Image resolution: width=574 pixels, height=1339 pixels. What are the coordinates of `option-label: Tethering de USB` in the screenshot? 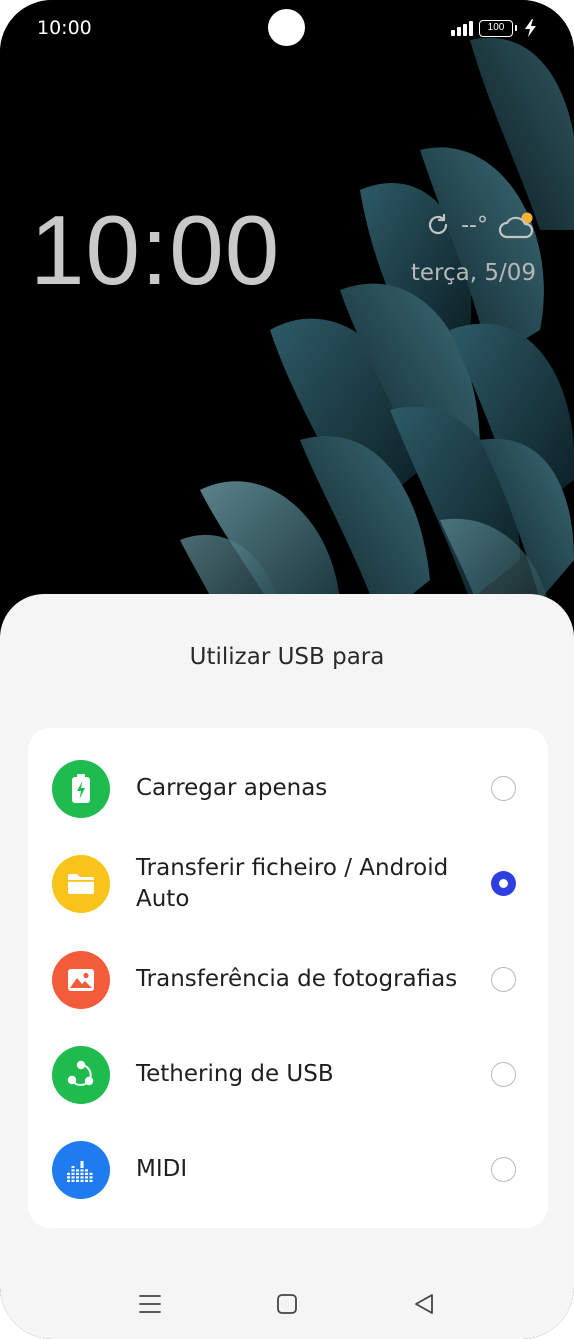 It's located at (235, 1074).